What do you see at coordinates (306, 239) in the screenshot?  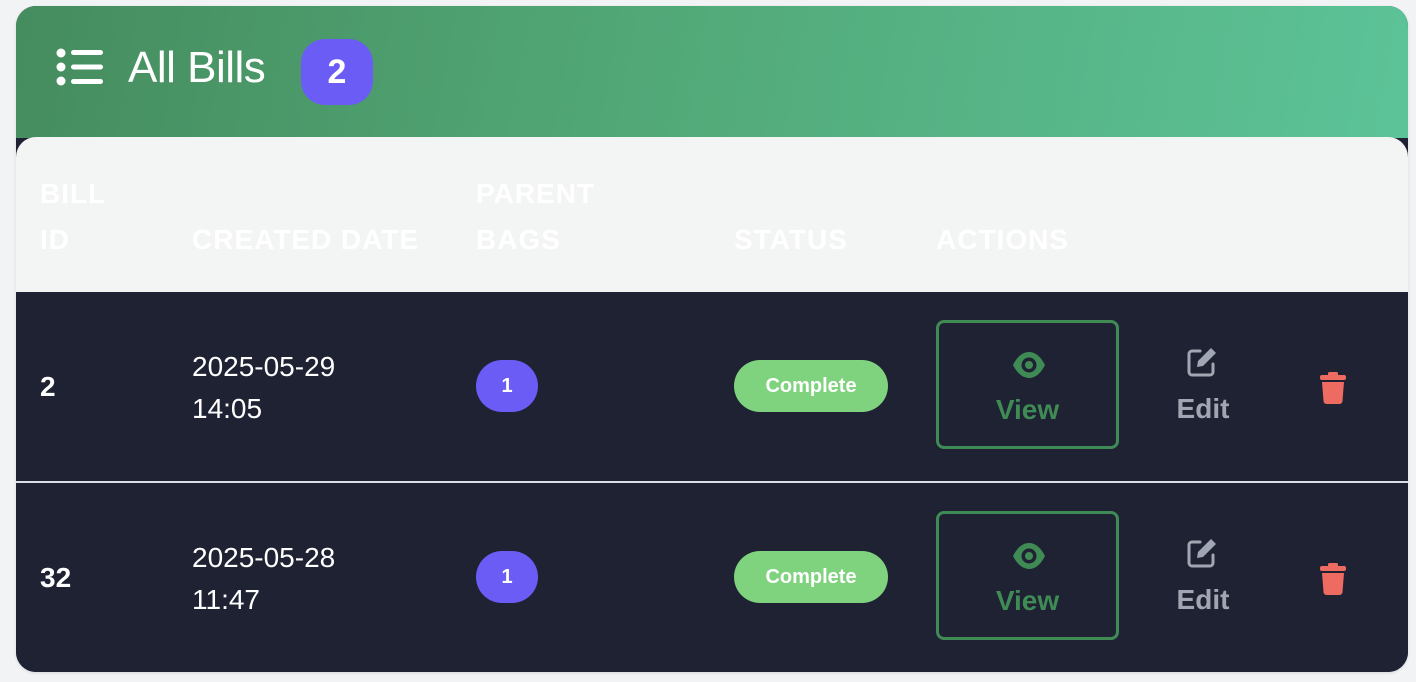 I see `column-header-created-date: CREATED DATE` at bounding box center [306, 239].